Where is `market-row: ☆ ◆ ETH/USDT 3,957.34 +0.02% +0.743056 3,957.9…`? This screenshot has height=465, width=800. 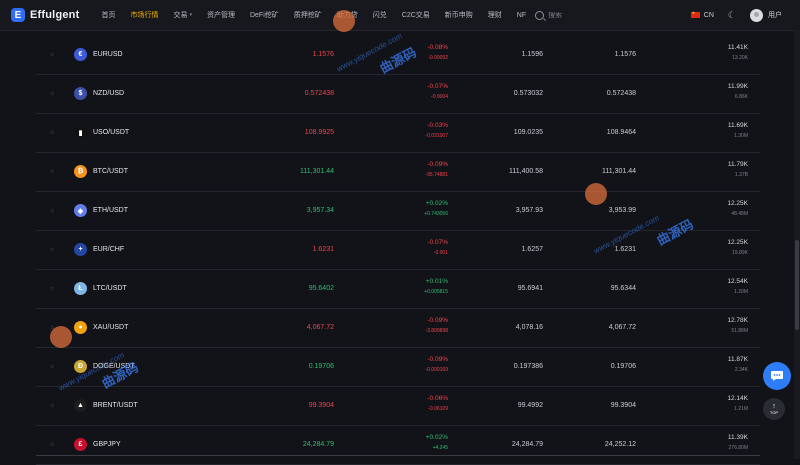 market-row: ☆ ◆ ETH/USDT 3,957.34 +0.02% +0.743056 3,957.9… is located at coordinates (398, 211).